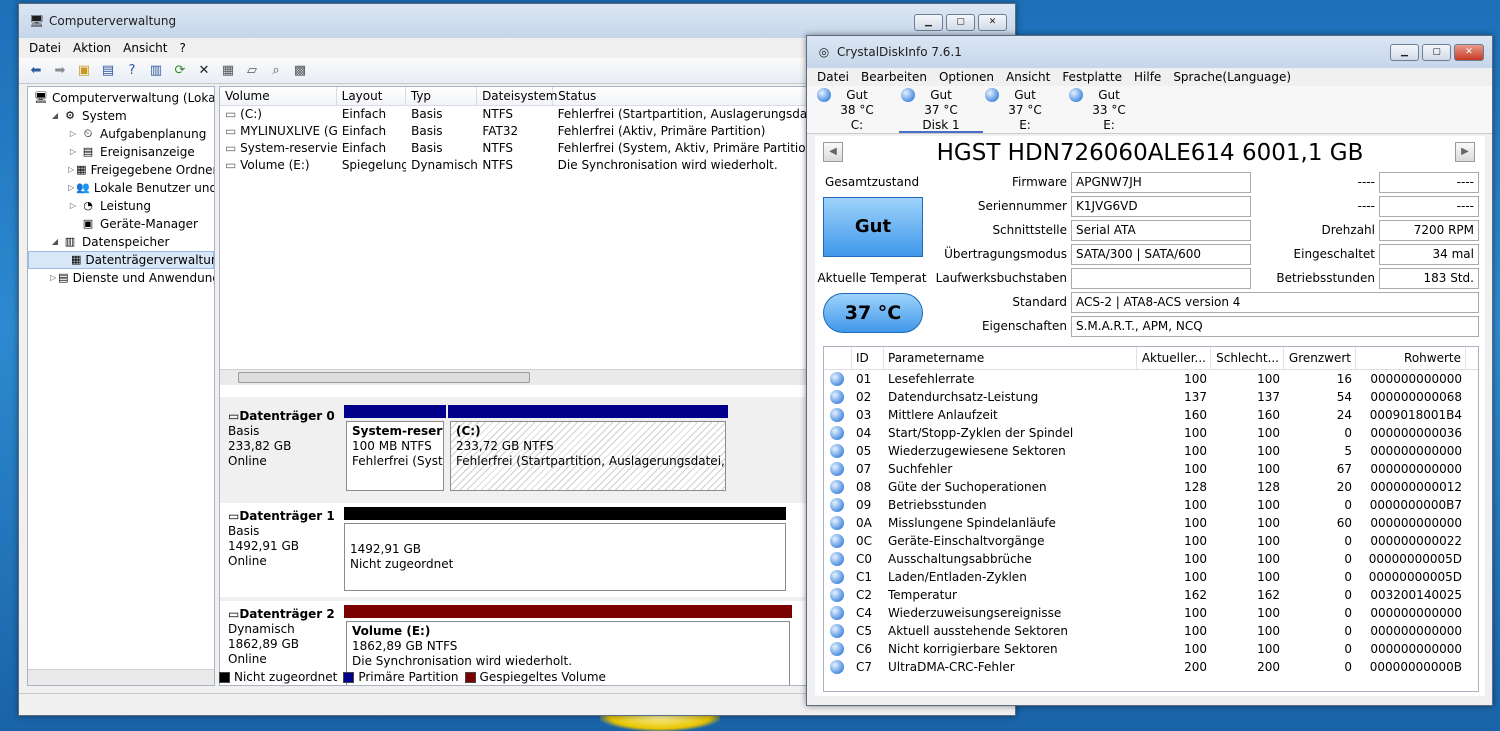 Image resolution: width=1500 pixels, height=731 pixels. I want to click on drive-tab-e2: Gut 33 °C E:, so click(1109, 109).